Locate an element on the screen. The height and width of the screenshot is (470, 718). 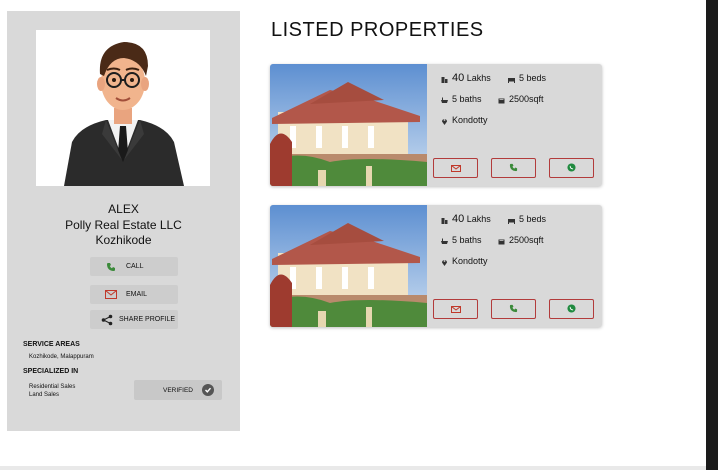
listed-properties-title: LISTED PROPERTIES is located at coordinates (377, 30).